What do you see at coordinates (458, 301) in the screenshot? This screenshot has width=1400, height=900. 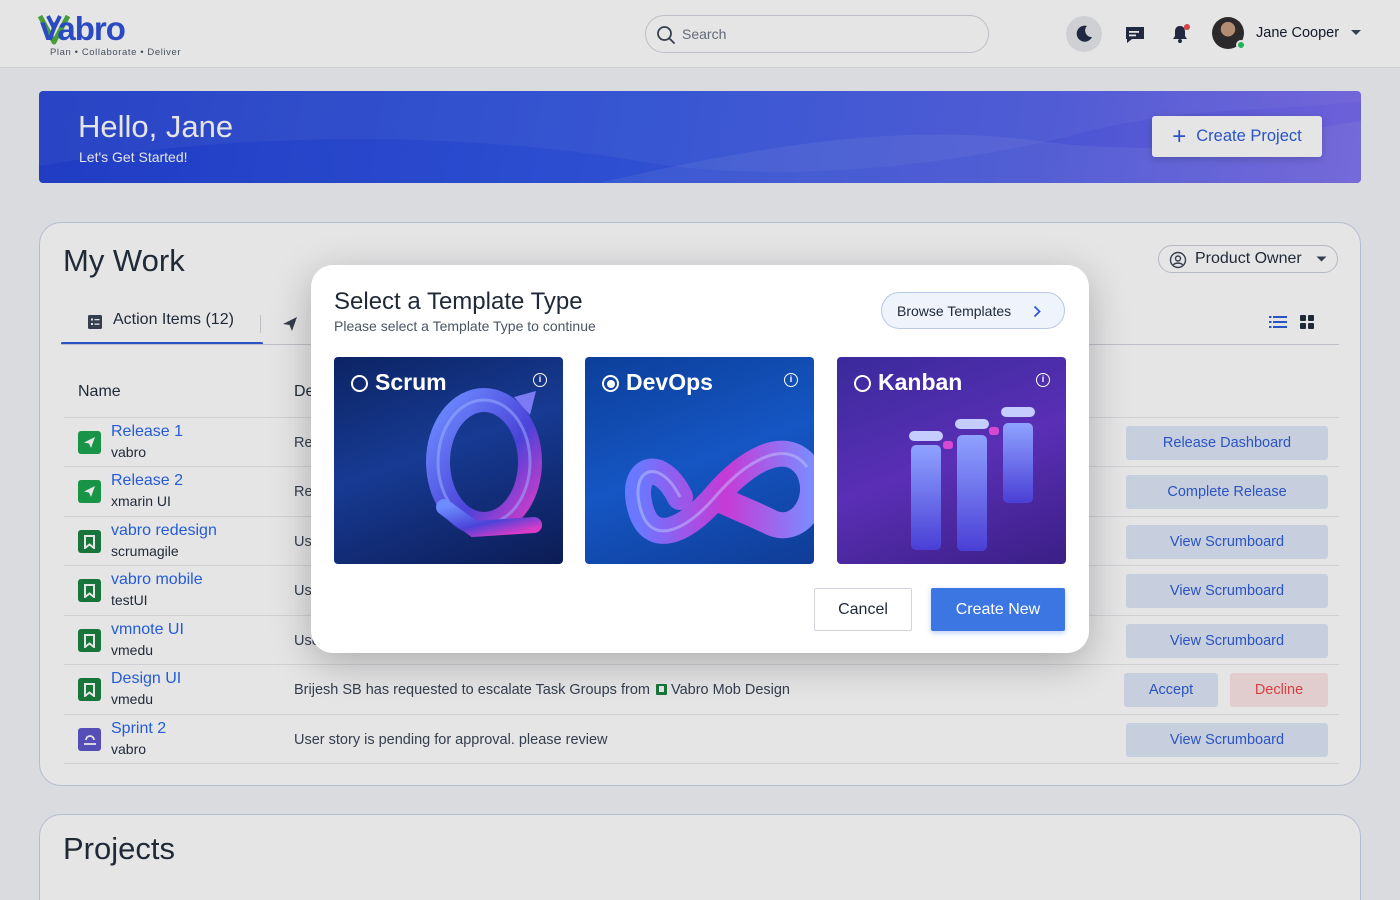 I see `dialog-title: Select a Template Type` at bounding box center [458, 301].